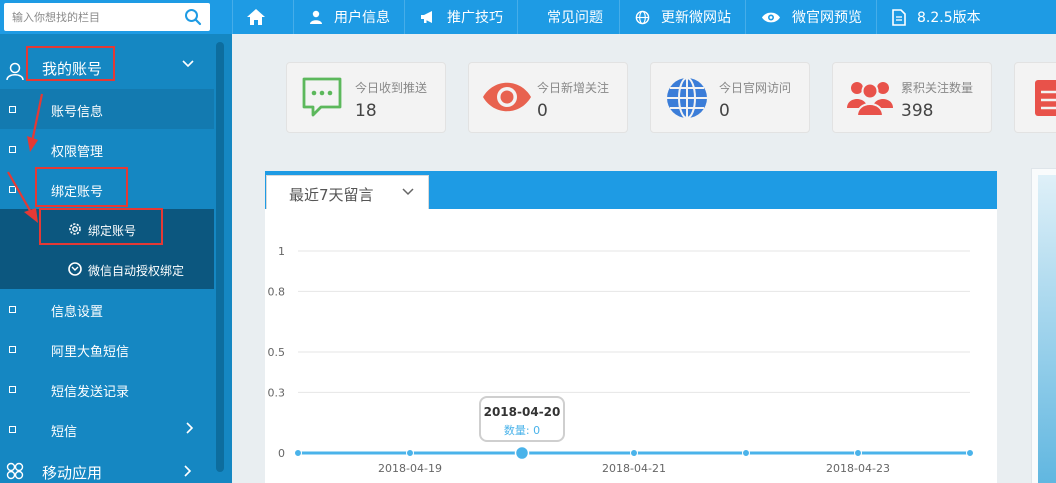 The width and height of the screenshot is (1056, 483). I want to click on clipboard-icon, so click(1045, 98).